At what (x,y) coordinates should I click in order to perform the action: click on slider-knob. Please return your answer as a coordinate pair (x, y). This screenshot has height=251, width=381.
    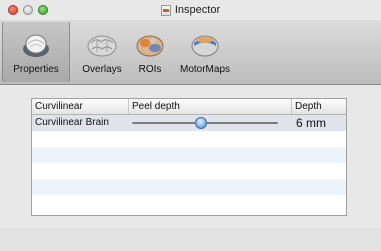
    Looking at the image, I should click on (200, 123).